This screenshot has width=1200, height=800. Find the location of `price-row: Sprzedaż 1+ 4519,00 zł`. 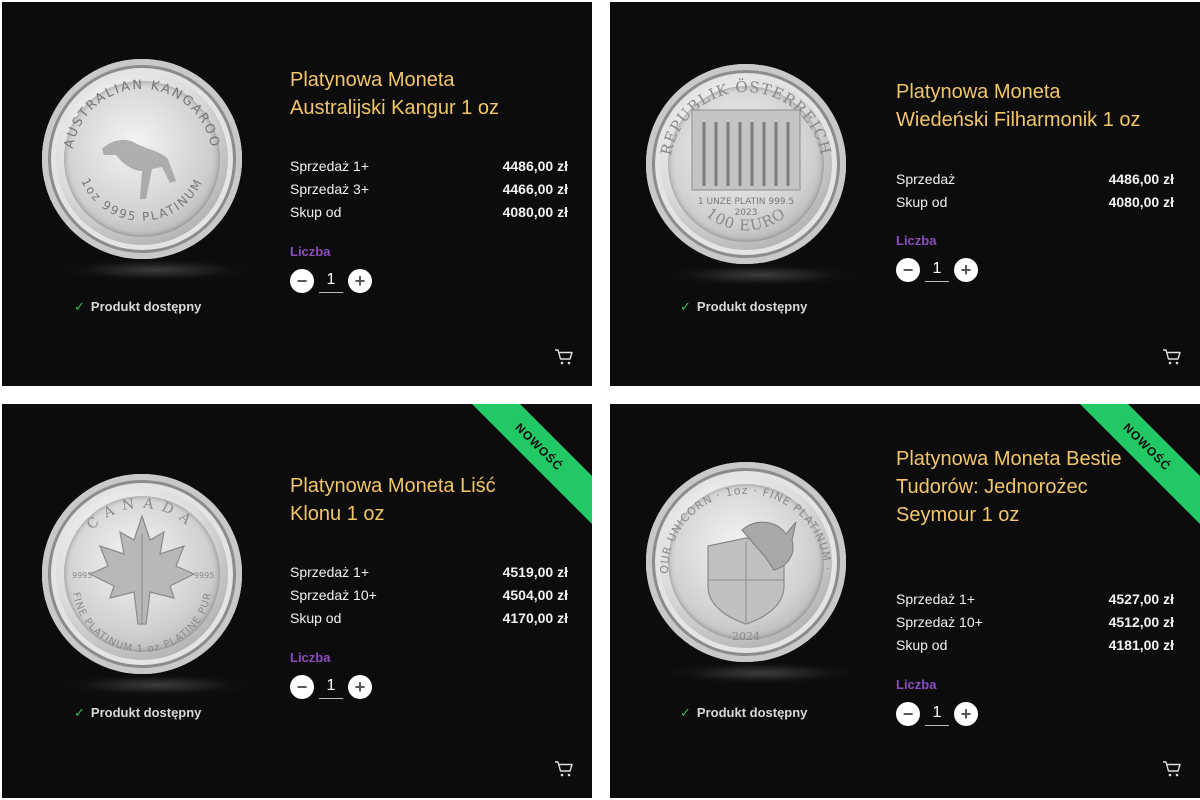

price-row: Sprzedaż 1+ 4519,00 zł is located at coordinates (429, 572).